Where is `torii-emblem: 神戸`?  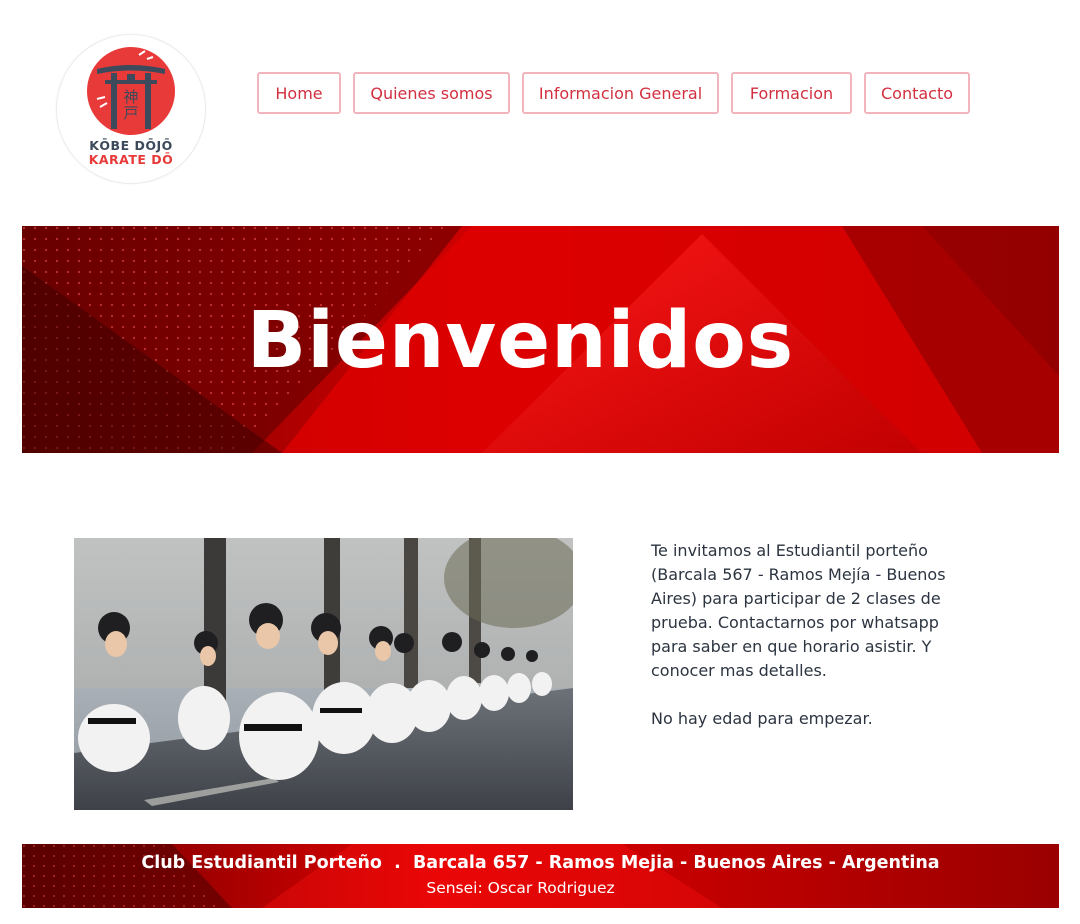
torii-emblem: 神戸 is located at coordinates (131, 91).